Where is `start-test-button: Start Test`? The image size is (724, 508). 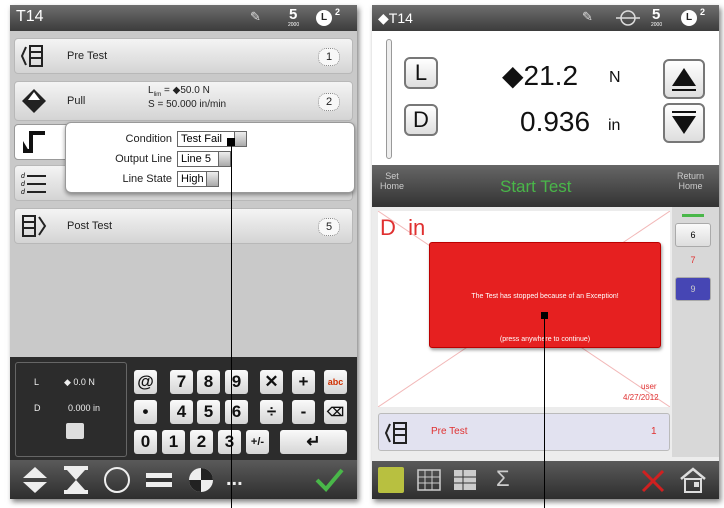
start-test-button: Start Test is located at coordinates (536, 187).